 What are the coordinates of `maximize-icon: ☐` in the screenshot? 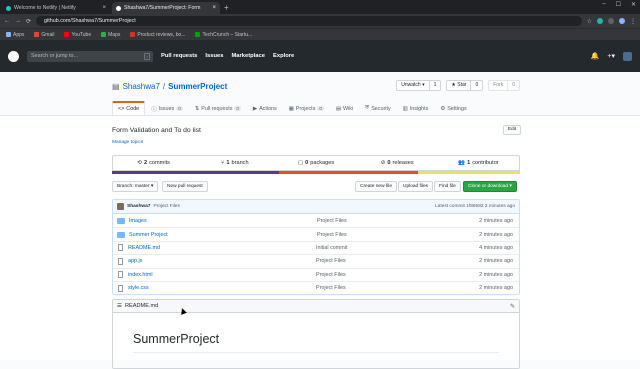 It's located at (618, 4).